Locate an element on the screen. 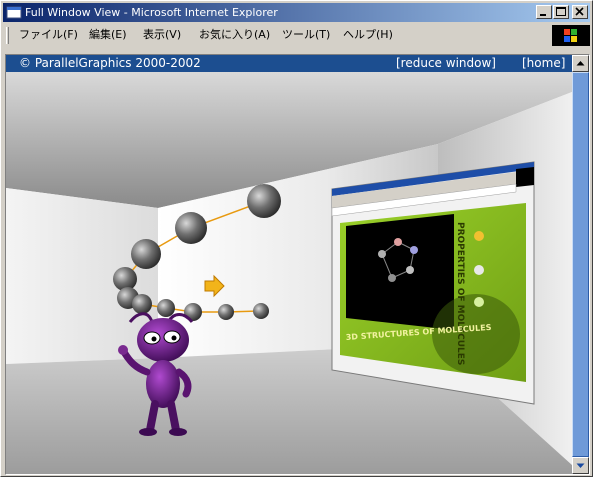  close-button is located at coordinates (580, 12).